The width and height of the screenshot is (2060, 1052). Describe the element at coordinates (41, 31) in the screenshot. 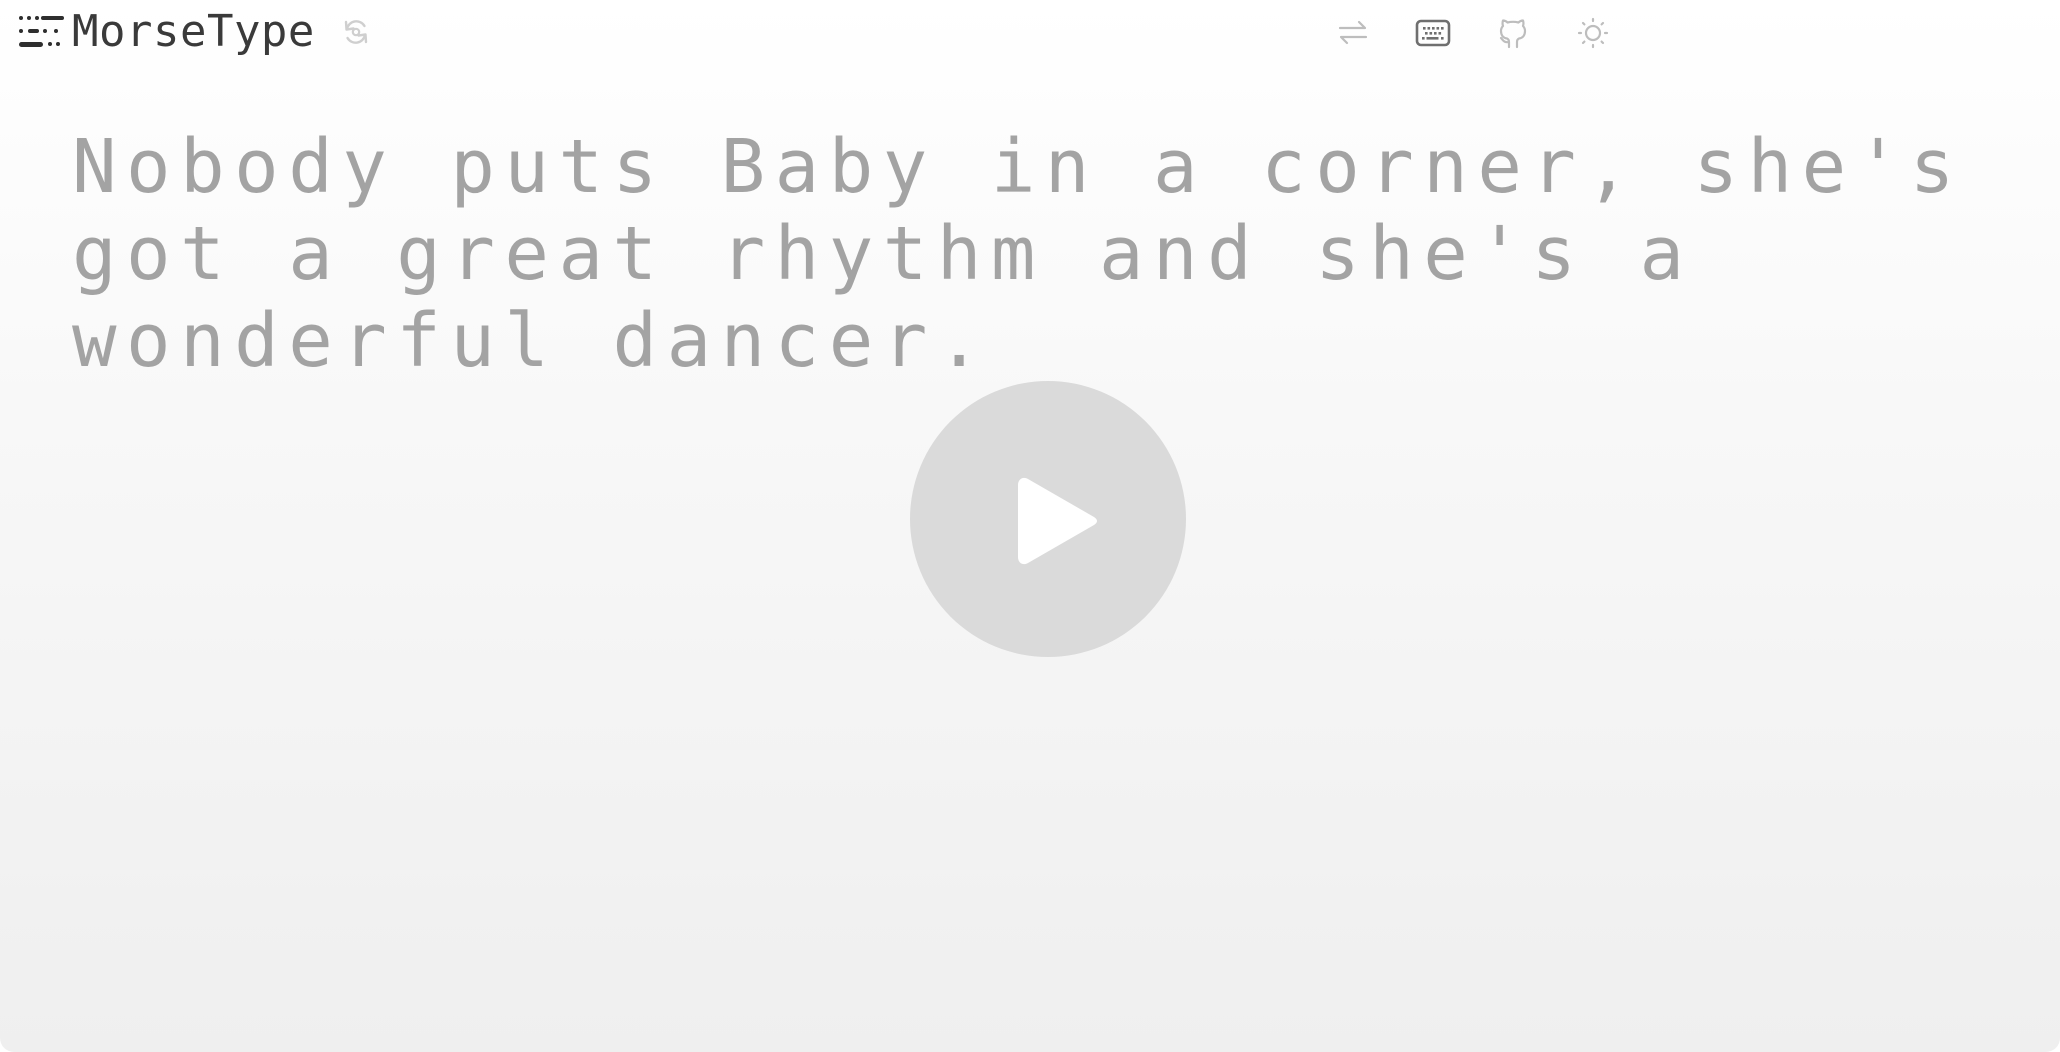

I see `morse-logo-icon` at that location.